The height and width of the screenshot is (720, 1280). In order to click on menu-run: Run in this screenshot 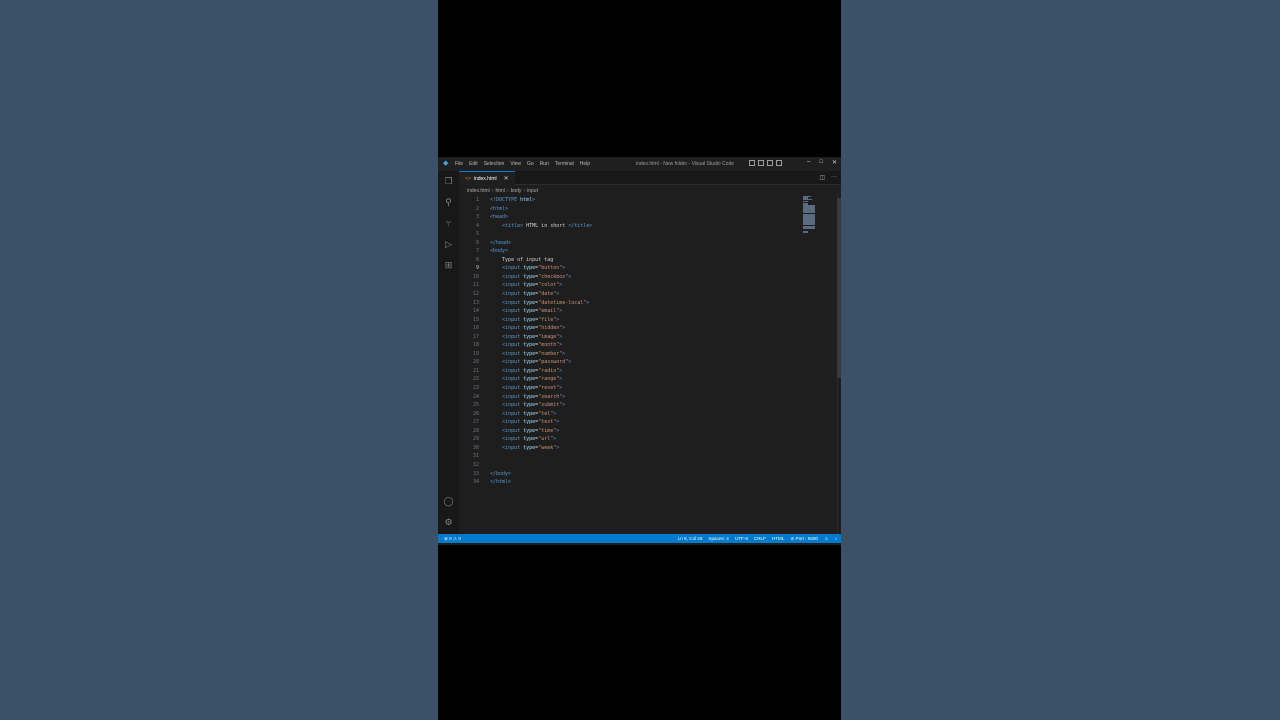, I will do `click(544, 164)`.